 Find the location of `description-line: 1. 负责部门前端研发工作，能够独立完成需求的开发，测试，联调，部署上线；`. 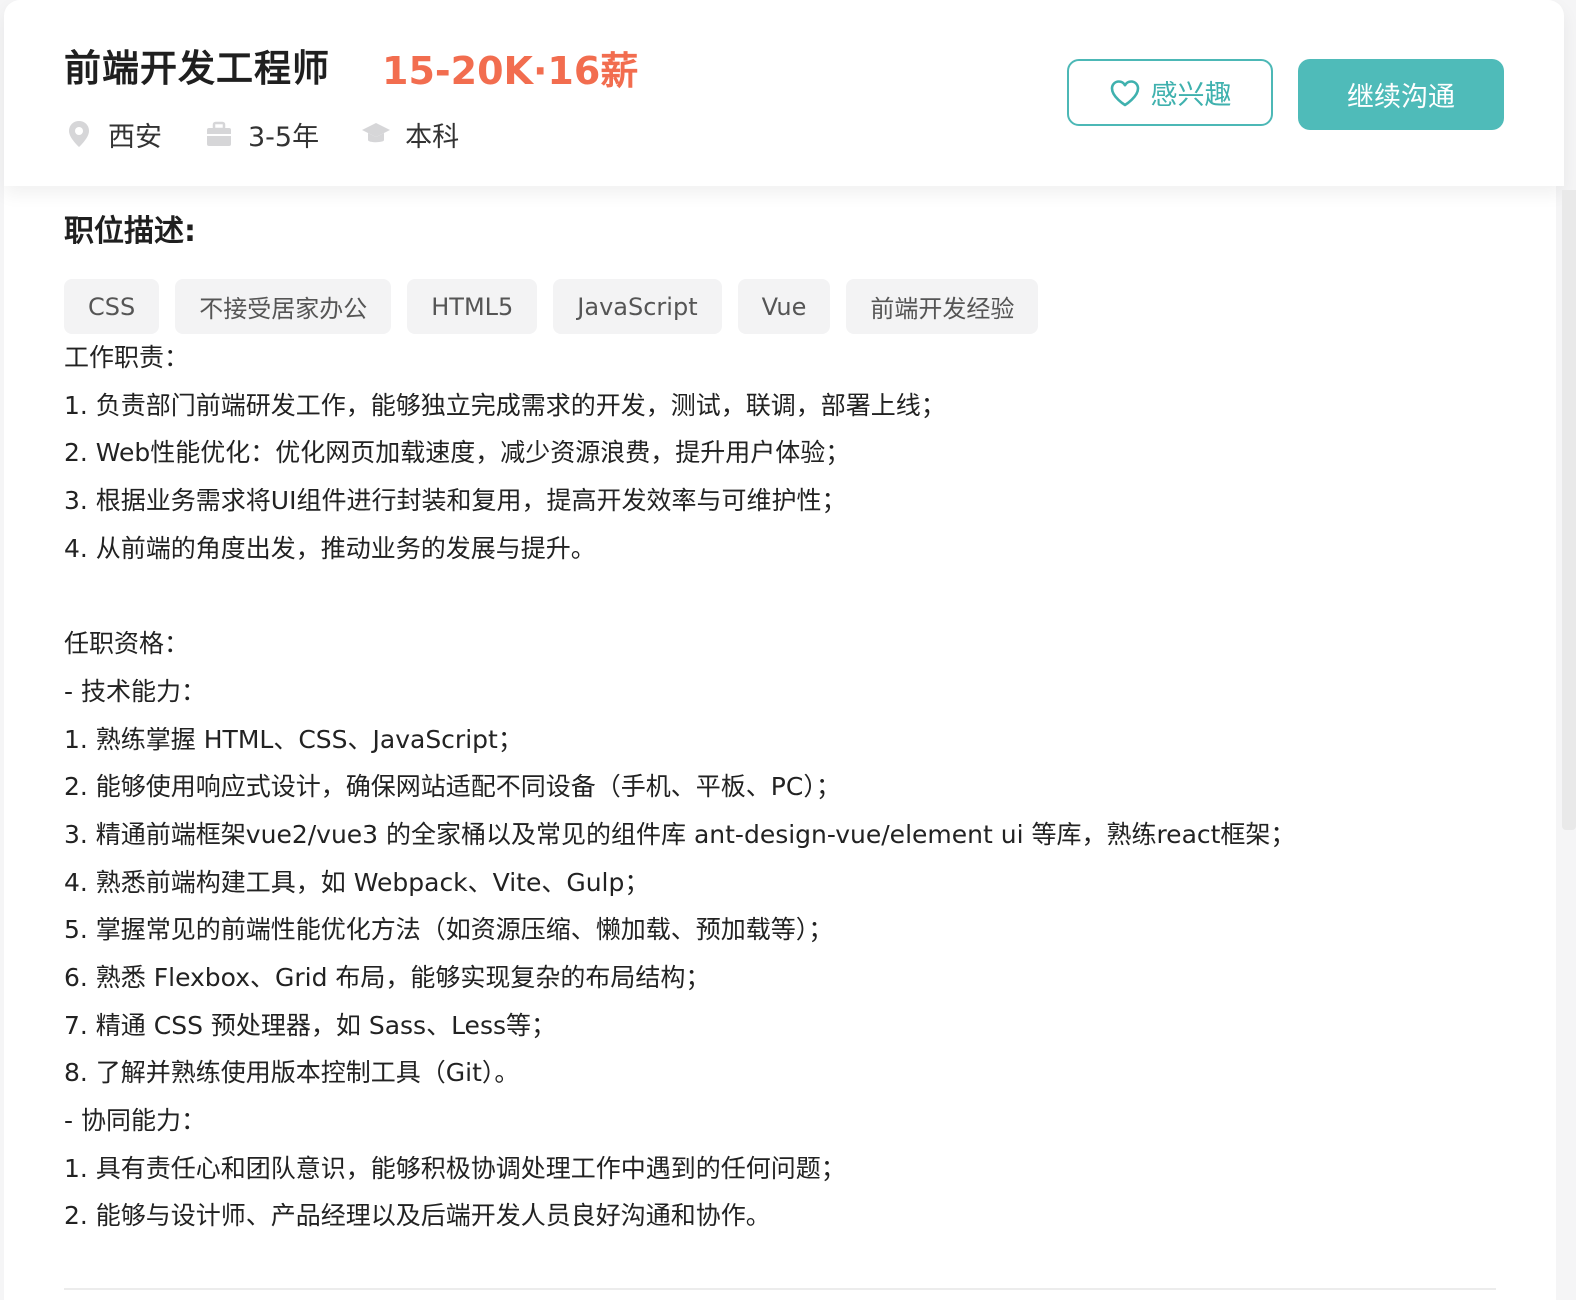

description-line: 1. 负责部门前端研发工作，能够独立完成需求的开发，测试，联调，部署上线； is located at coordinates (505, 405).